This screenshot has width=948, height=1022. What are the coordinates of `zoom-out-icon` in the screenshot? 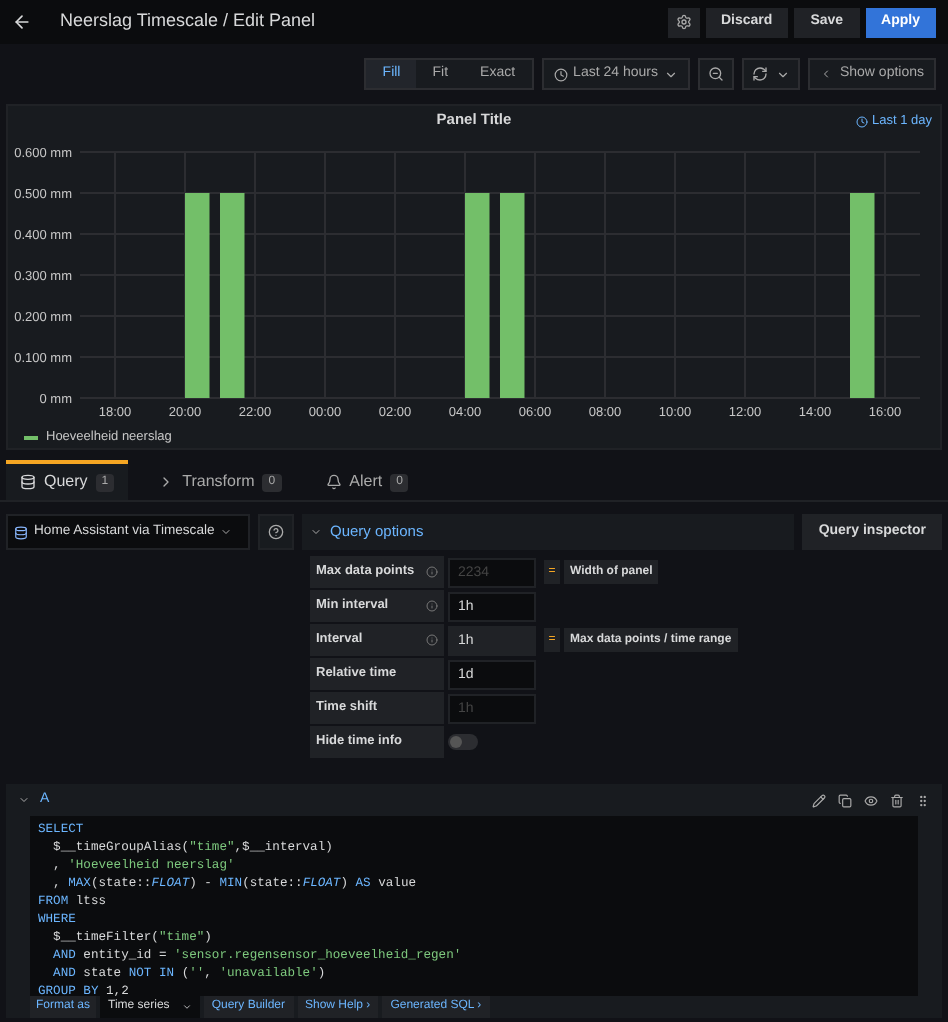 It's located at (715, 74).